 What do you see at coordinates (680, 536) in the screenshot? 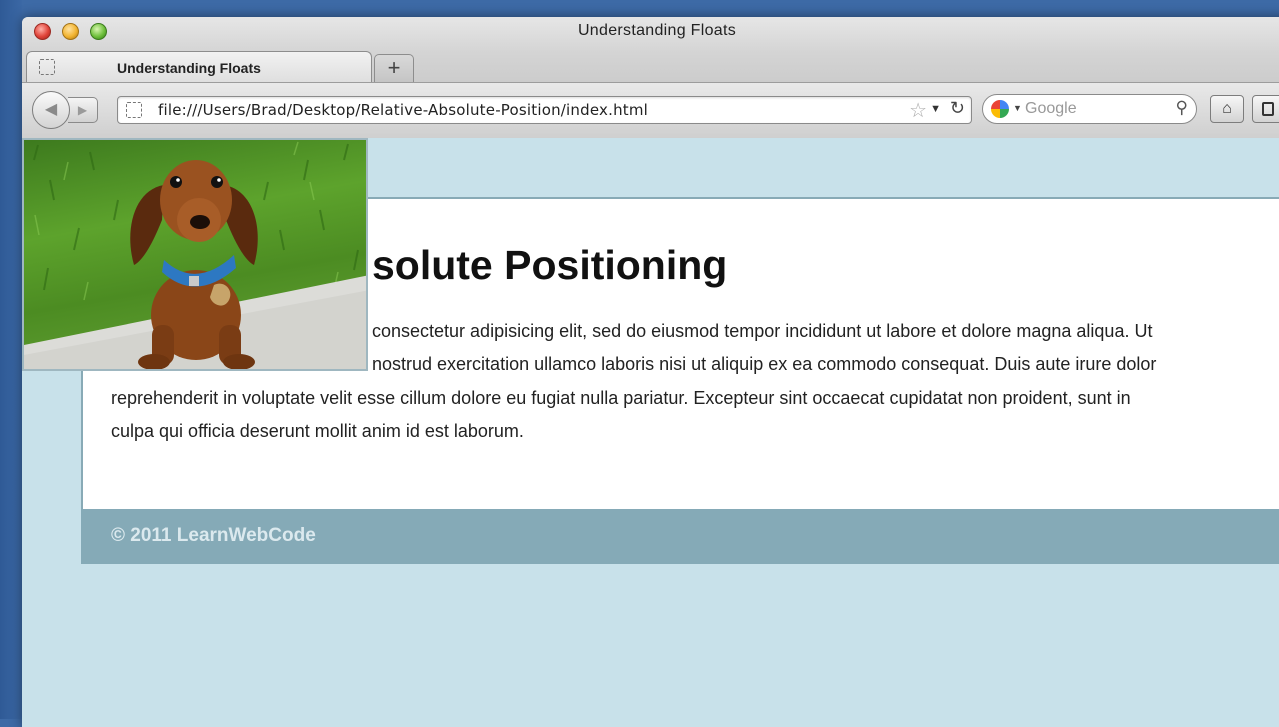
I see `page-footer: © 2011 LearnWebCode` at bounding box center [680, 536].